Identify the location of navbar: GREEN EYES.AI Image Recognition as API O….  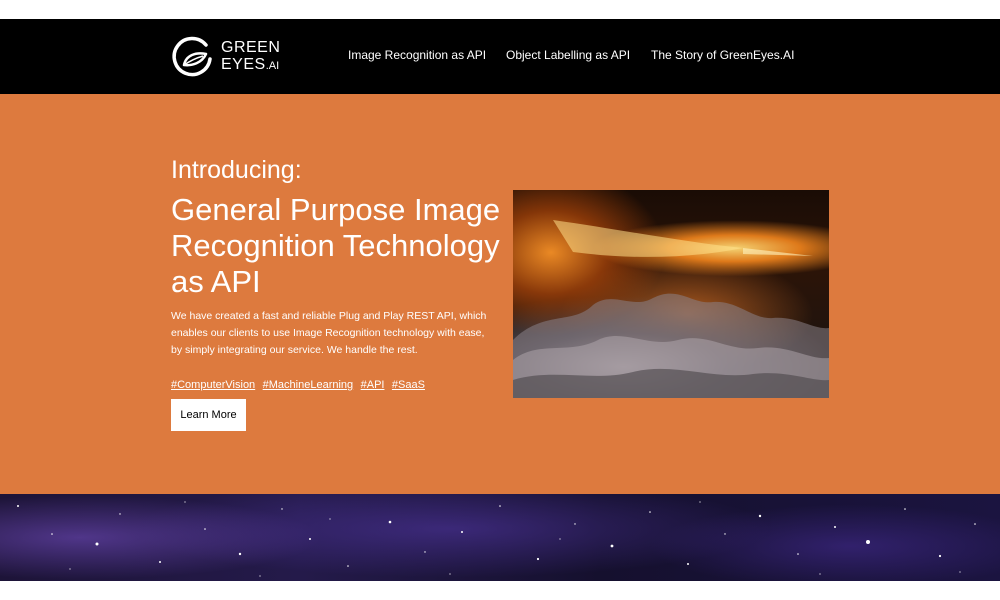
(500, 56).